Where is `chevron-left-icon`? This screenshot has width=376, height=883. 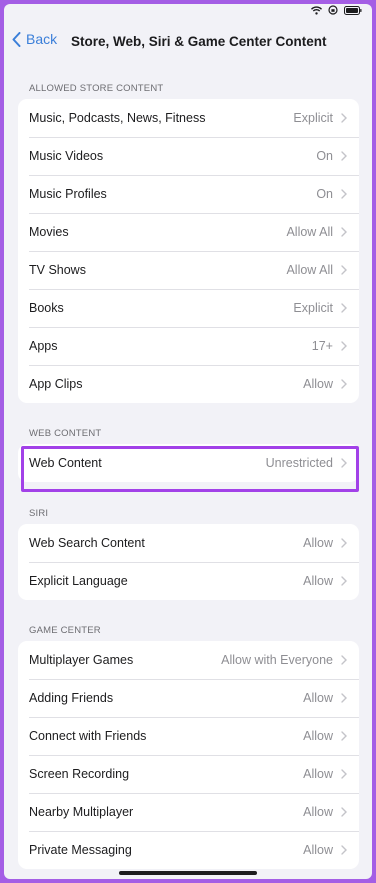
chevron-left-icon is located at coordinates (16, 39).